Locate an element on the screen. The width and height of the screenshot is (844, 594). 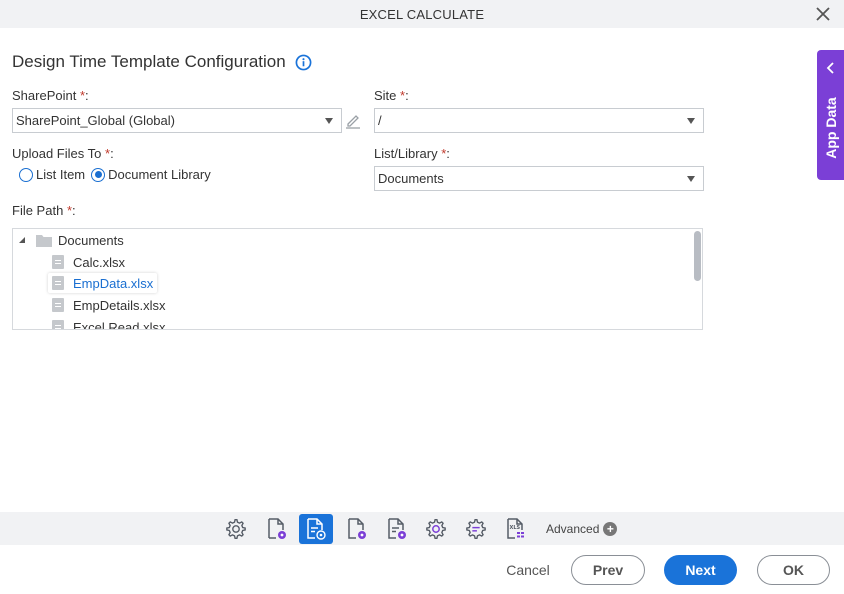
tree-scrollbar-thumb is located at coordinates (697, 256).